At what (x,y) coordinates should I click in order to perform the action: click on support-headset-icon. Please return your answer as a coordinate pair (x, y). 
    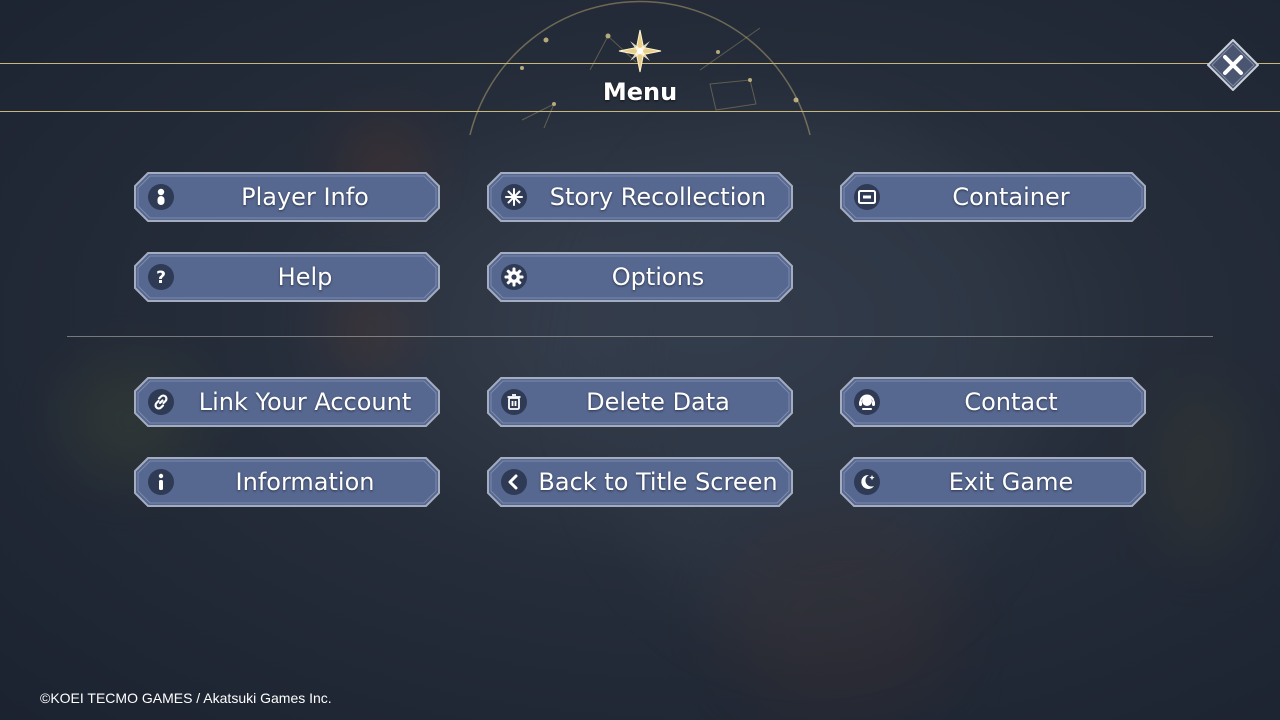
    Looking at the image, I should click on (867, 402).